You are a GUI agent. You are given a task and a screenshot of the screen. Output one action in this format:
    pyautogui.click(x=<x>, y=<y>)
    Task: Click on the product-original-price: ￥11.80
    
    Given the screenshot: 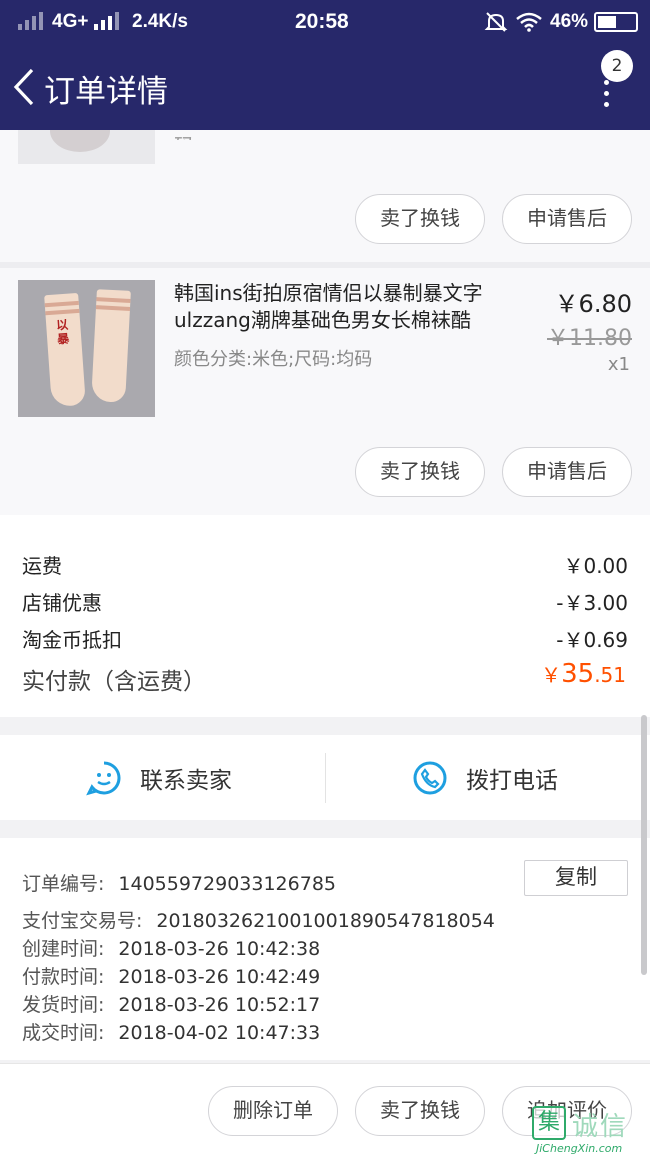 What is the action you would take?
    pyautogui.click(x=589, y=338)
    